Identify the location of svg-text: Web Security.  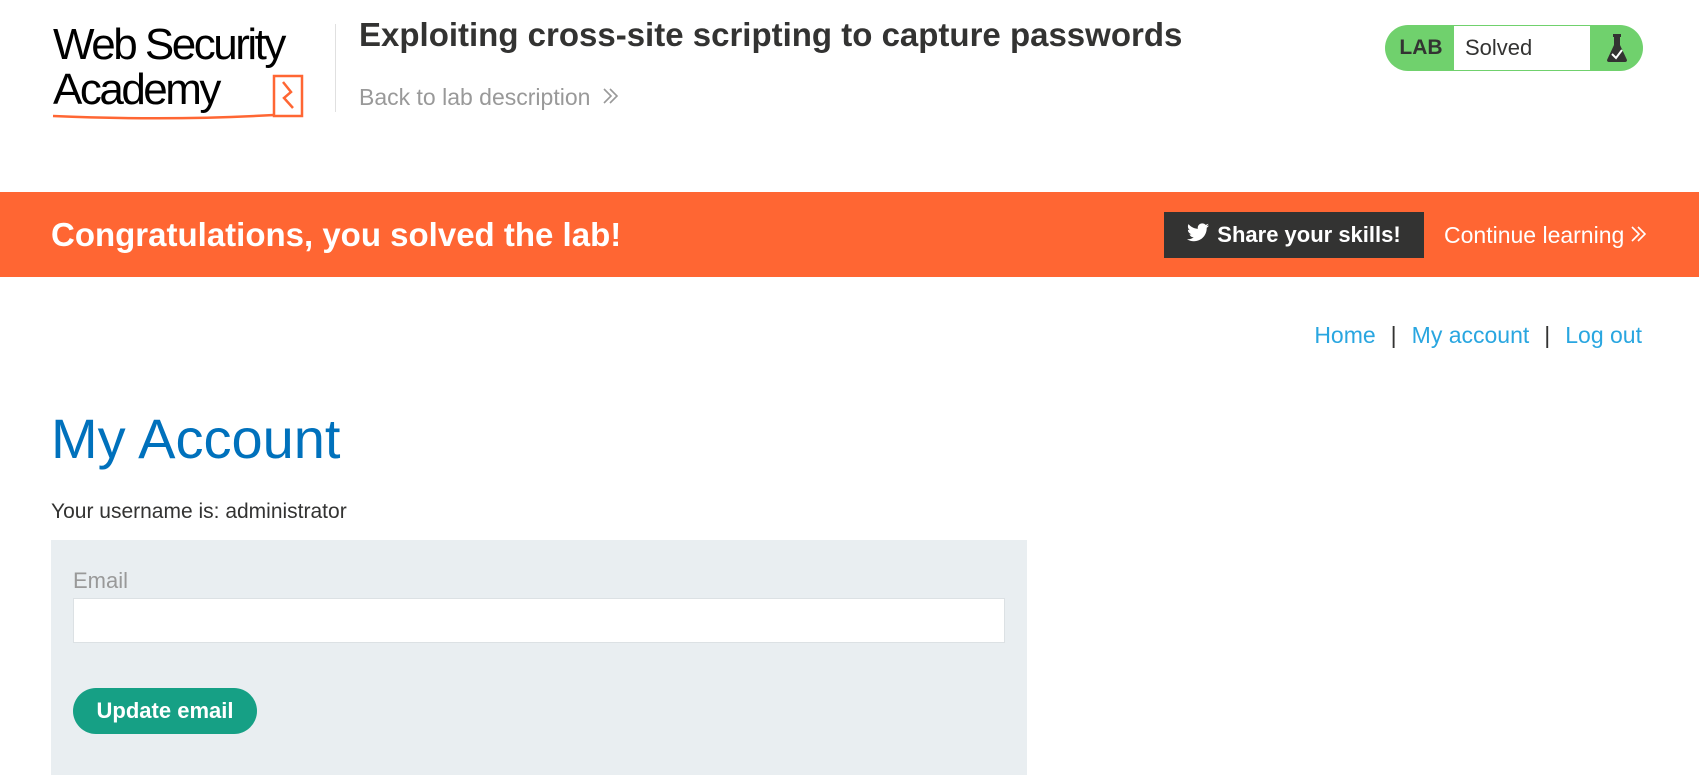
(169, 45).